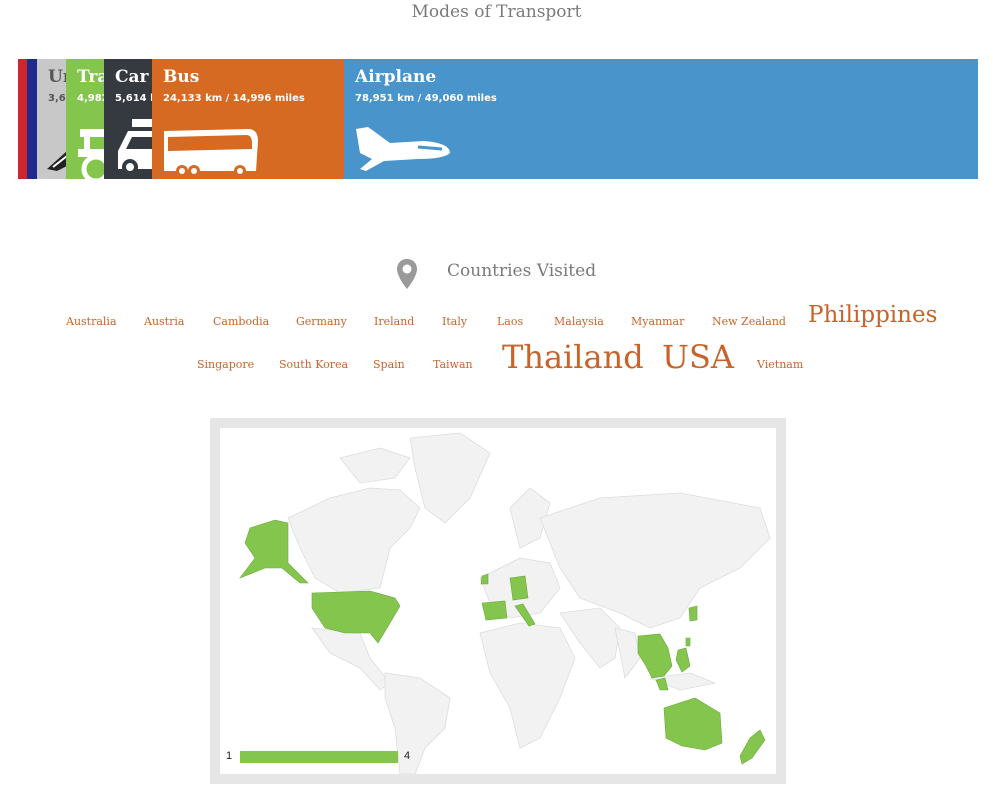 The height and width of the screenshot is (794, 993). I want to click on mode-segment-car: Car 5,614 k, so click(128, 119).